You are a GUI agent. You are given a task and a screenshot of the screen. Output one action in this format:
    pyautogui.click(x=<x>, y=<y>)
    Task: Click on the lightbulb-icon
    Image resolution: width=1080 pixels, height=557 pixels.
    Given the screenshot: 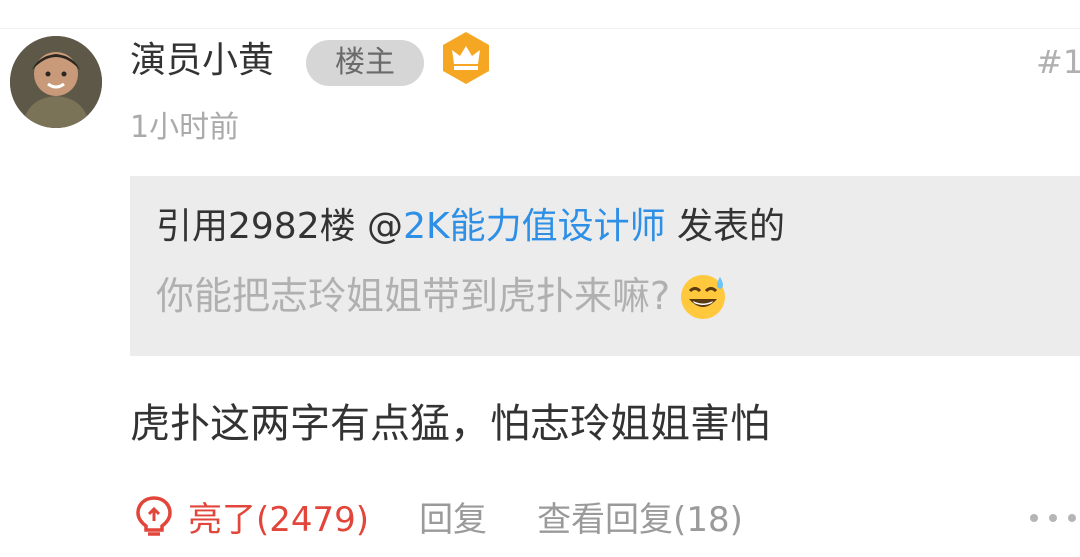 What is the action you would take?
    pyautogui.click(x=154, y=516)
    